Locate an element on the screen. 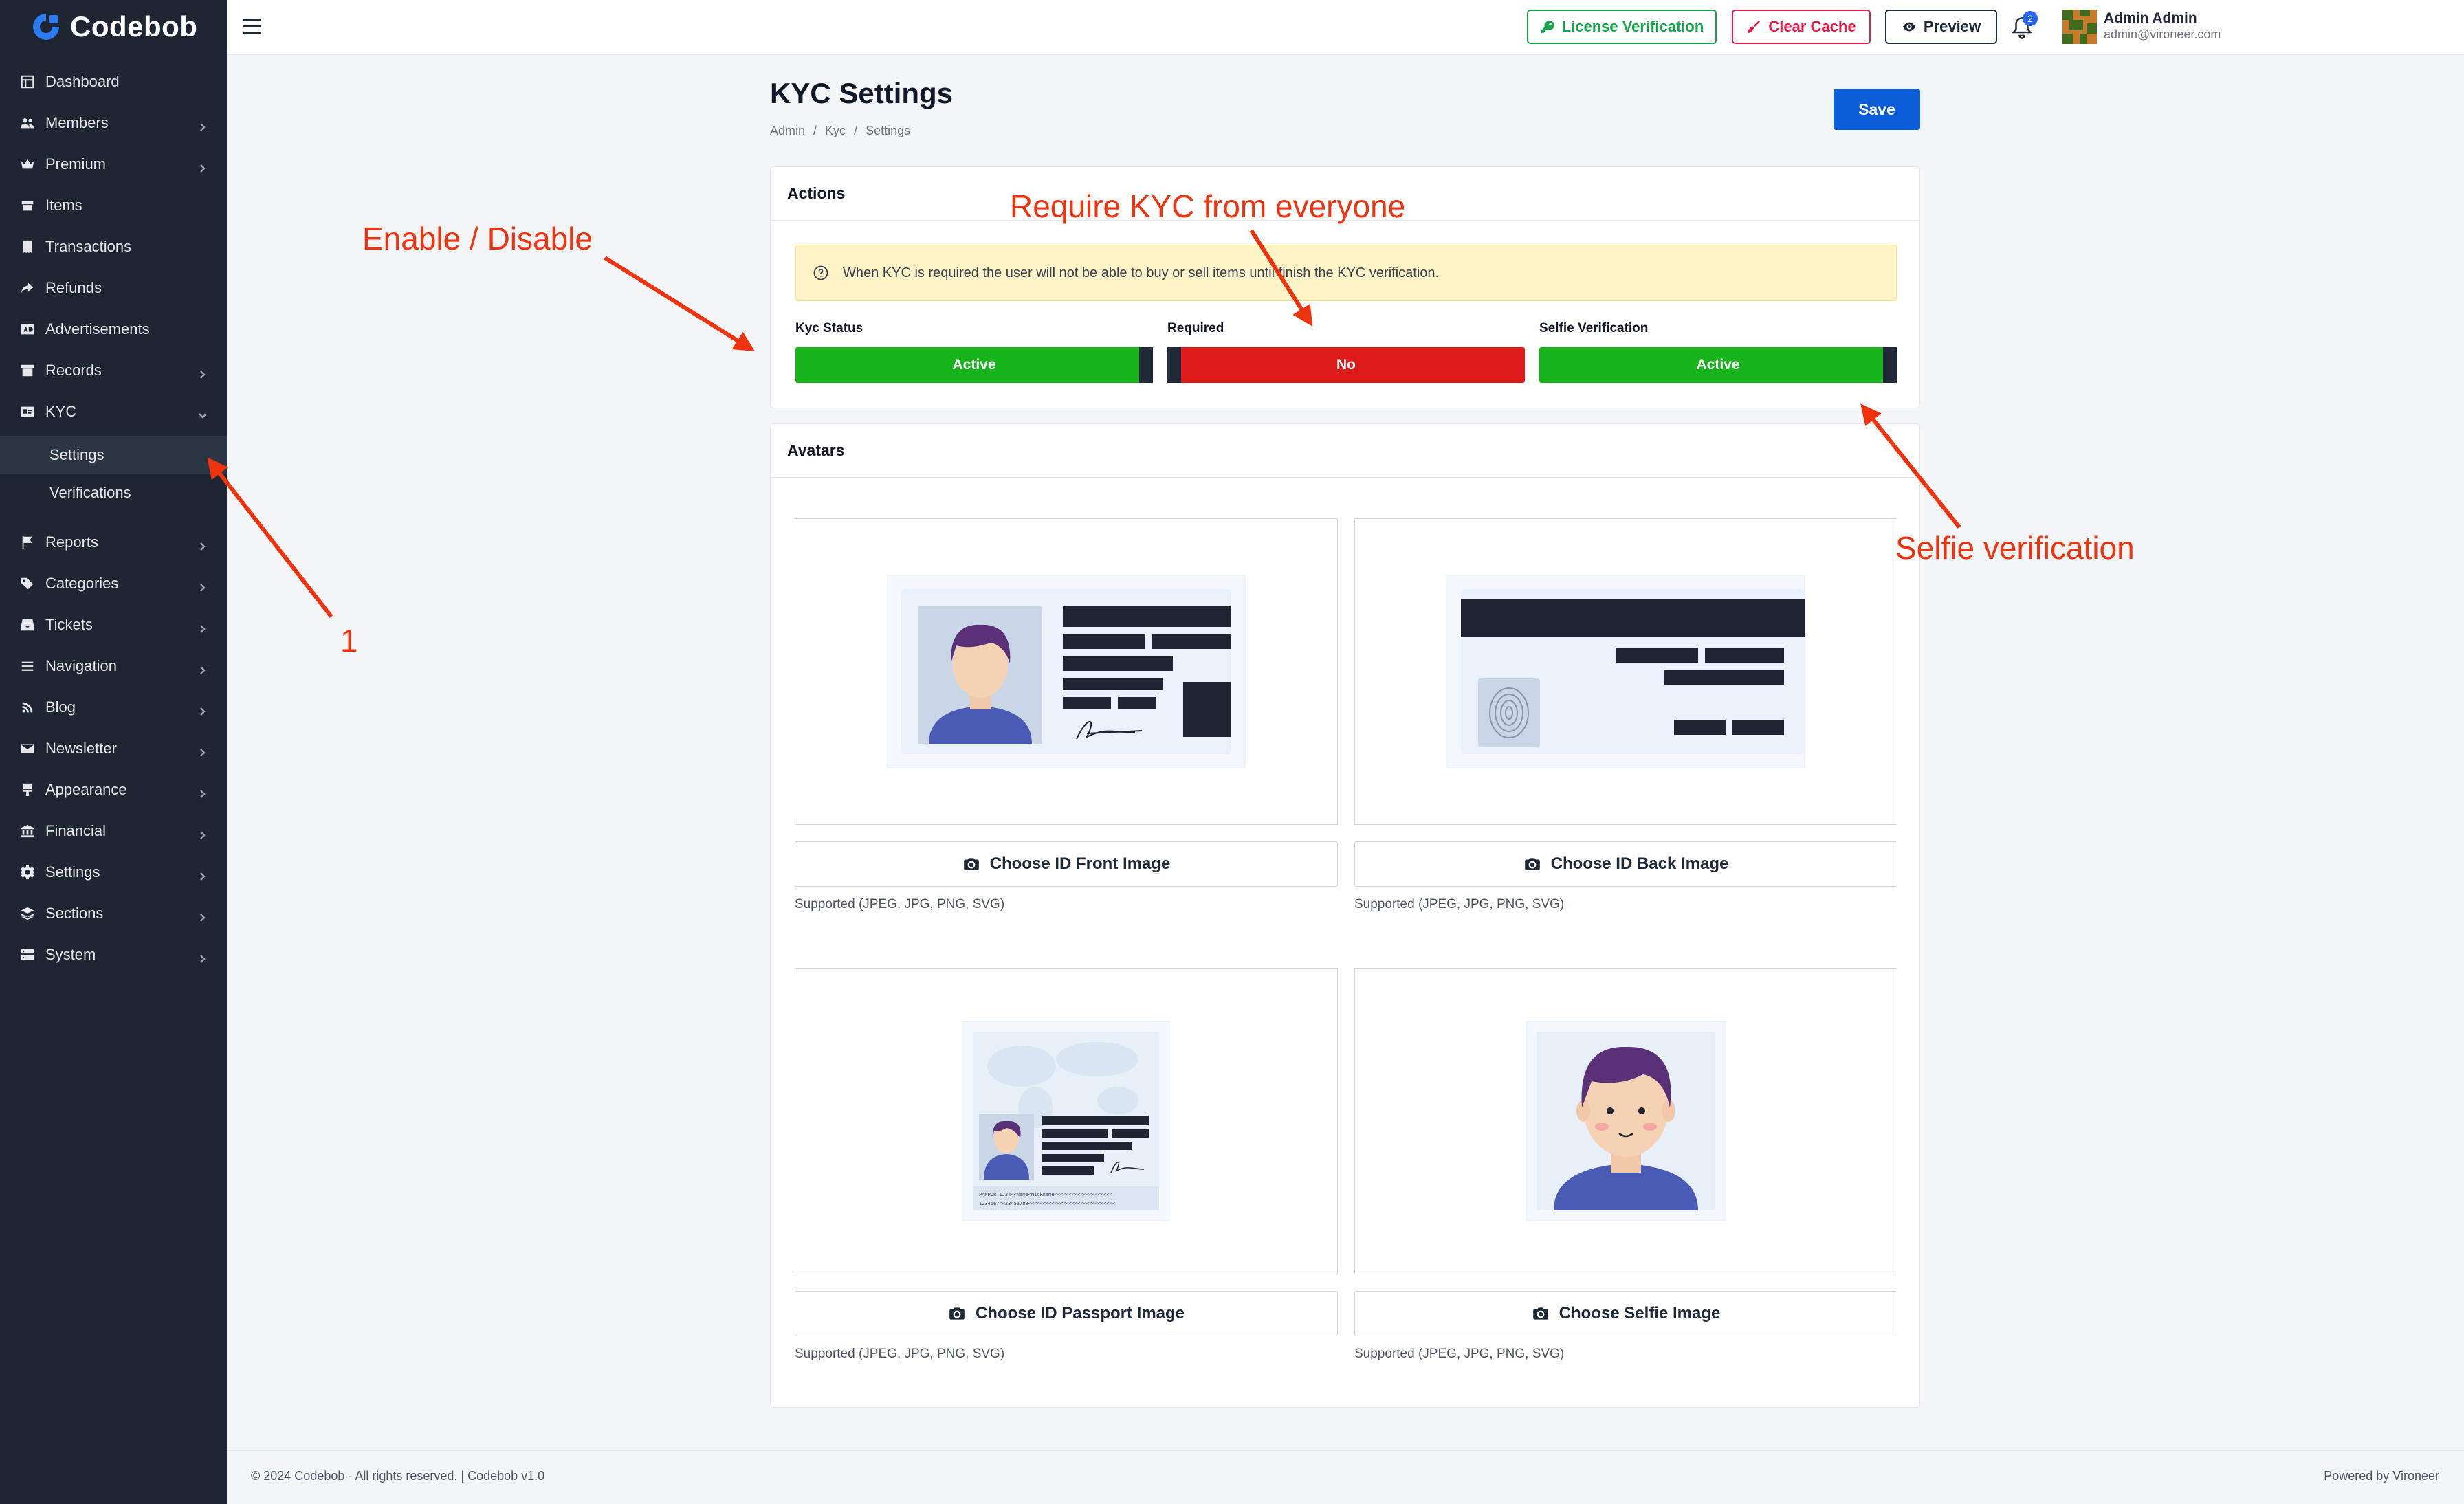  annotation-selfie-verification: Selfie verification is located at coordinates (2015, 548).